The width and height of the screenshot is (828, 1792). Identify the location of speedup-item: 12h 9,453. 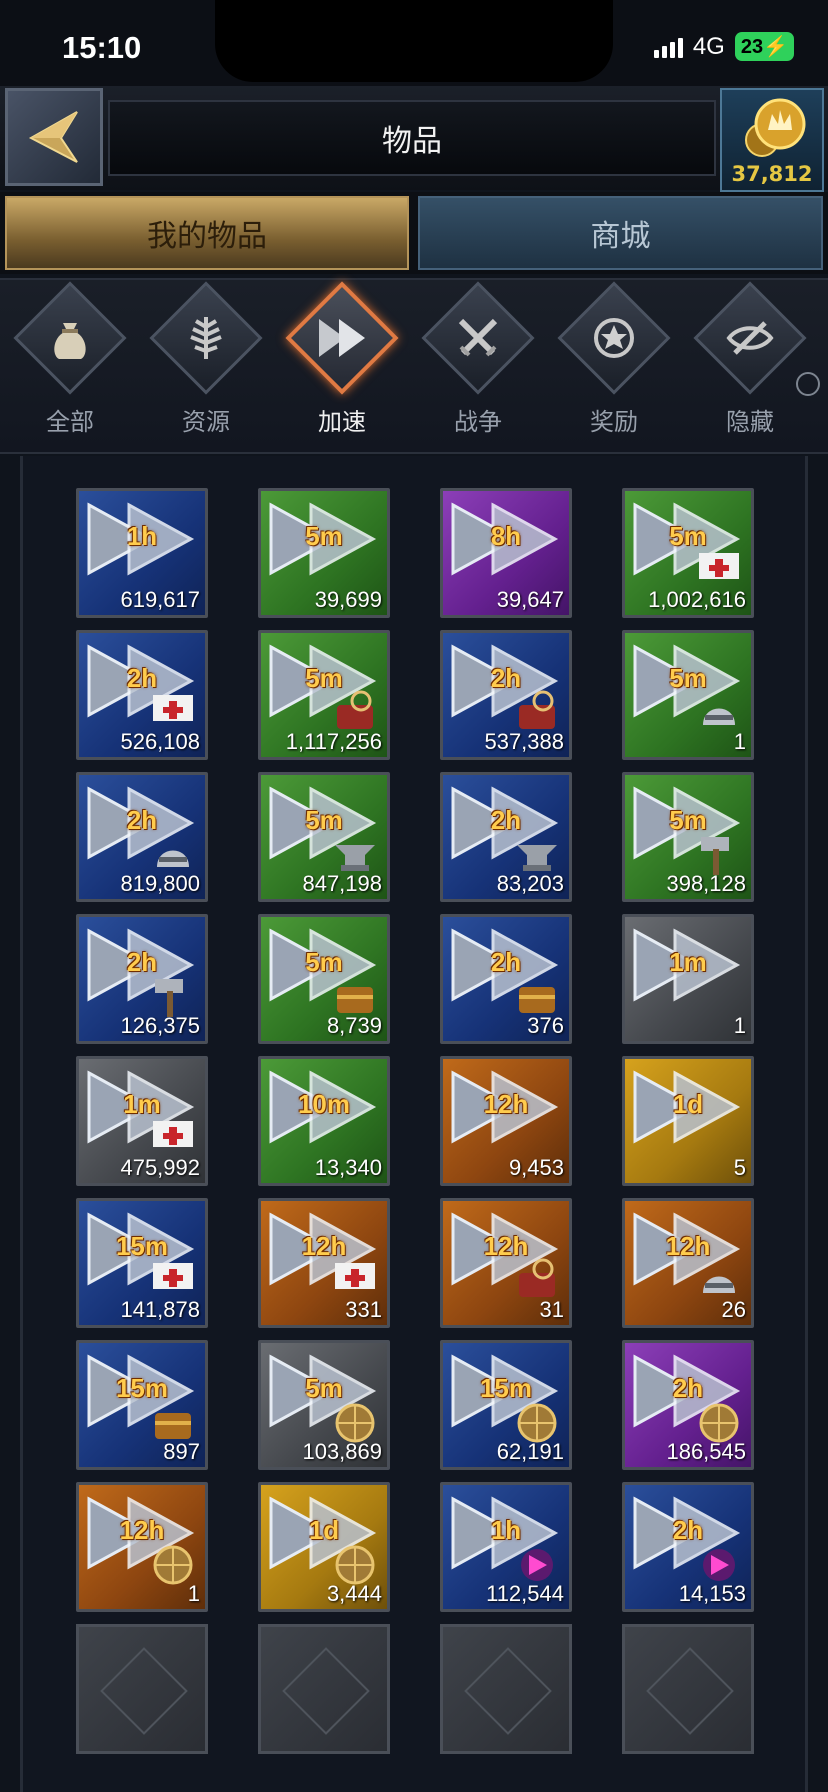
(506, 1121).